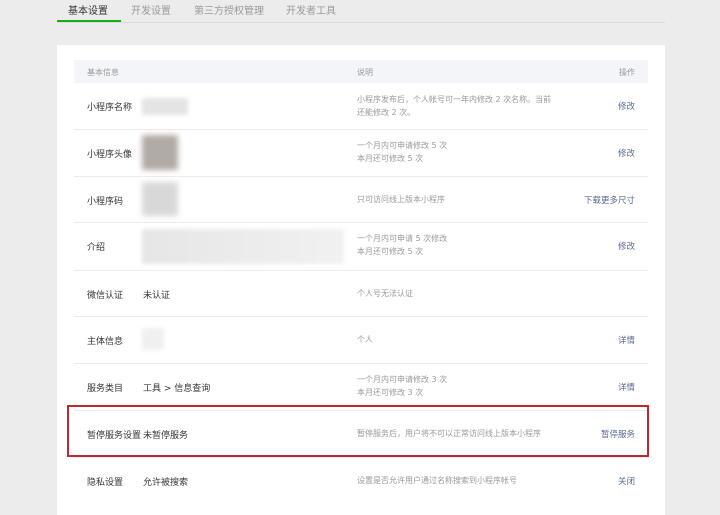 This screenshot has width=720, height=515. Describe the element at coordinates (103, 72) in the screenshot. I see `header-basic-info: 基本信息` at that location.